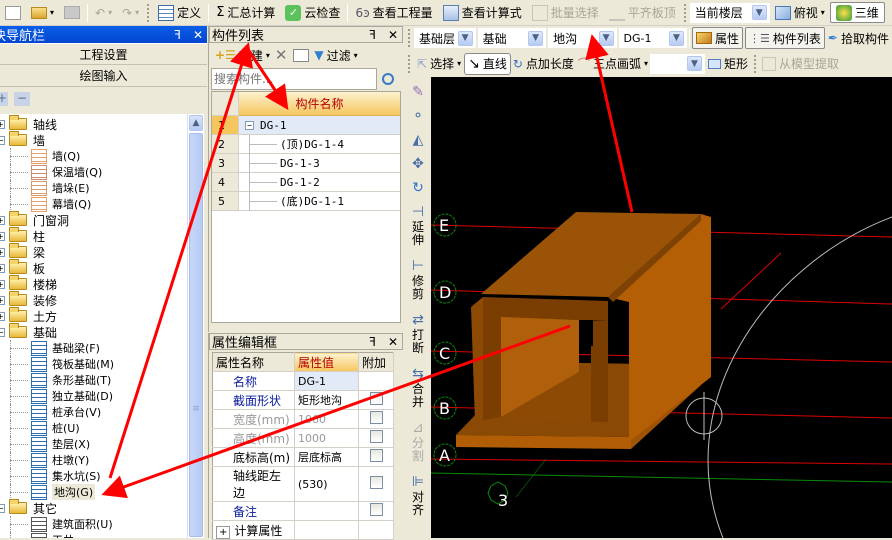 Image resolution: width=892 pixels, height=540 pixels. What do you see at coordinates (303, 457) in the screenshot?
I see `property-row: 底标高(m) 层底标高` at bounding box center [303, 457].